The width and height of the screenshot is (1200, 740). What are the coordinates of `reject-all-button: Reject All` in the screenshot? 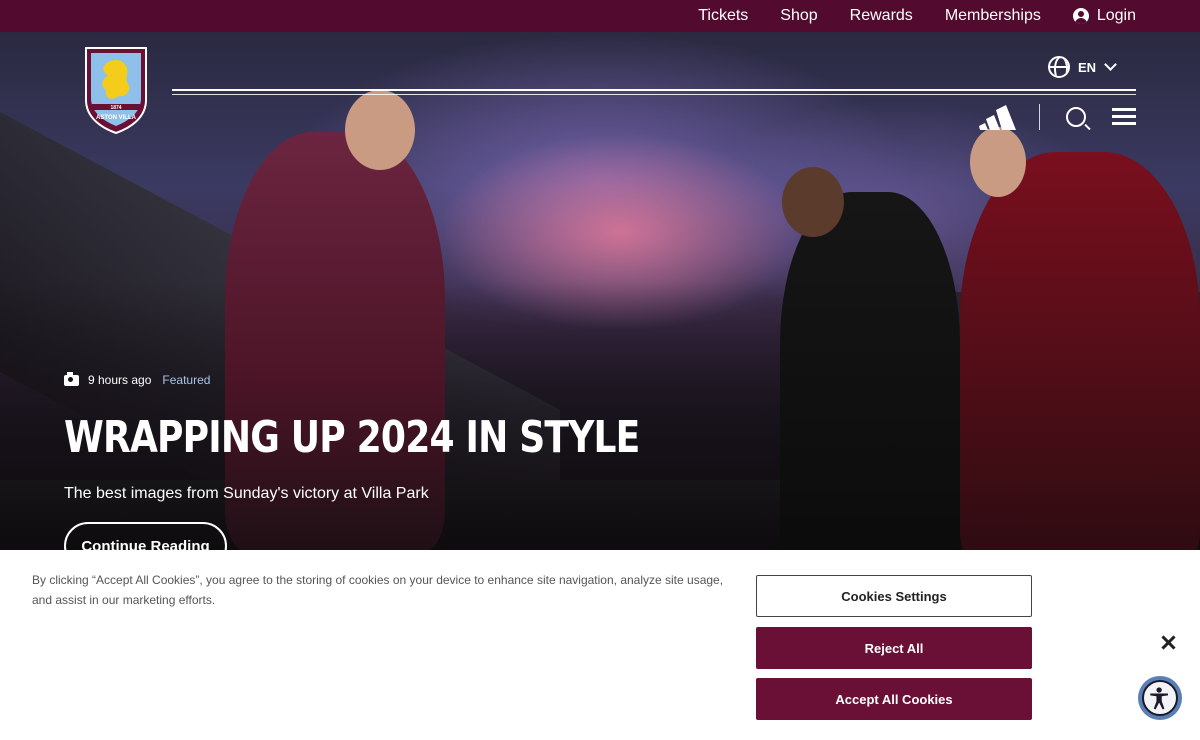 It's located at (894, 648).